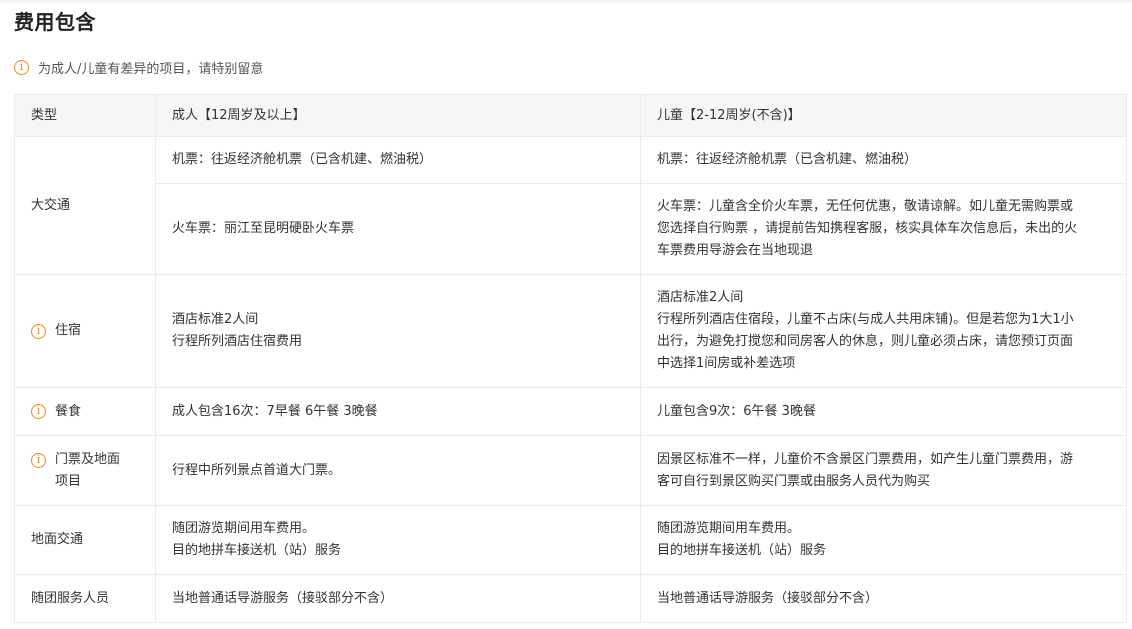 Image resolution: width=1132 pixels, height=629 pixels. I want to click on section-title: 费用包含, so click(55, 22).